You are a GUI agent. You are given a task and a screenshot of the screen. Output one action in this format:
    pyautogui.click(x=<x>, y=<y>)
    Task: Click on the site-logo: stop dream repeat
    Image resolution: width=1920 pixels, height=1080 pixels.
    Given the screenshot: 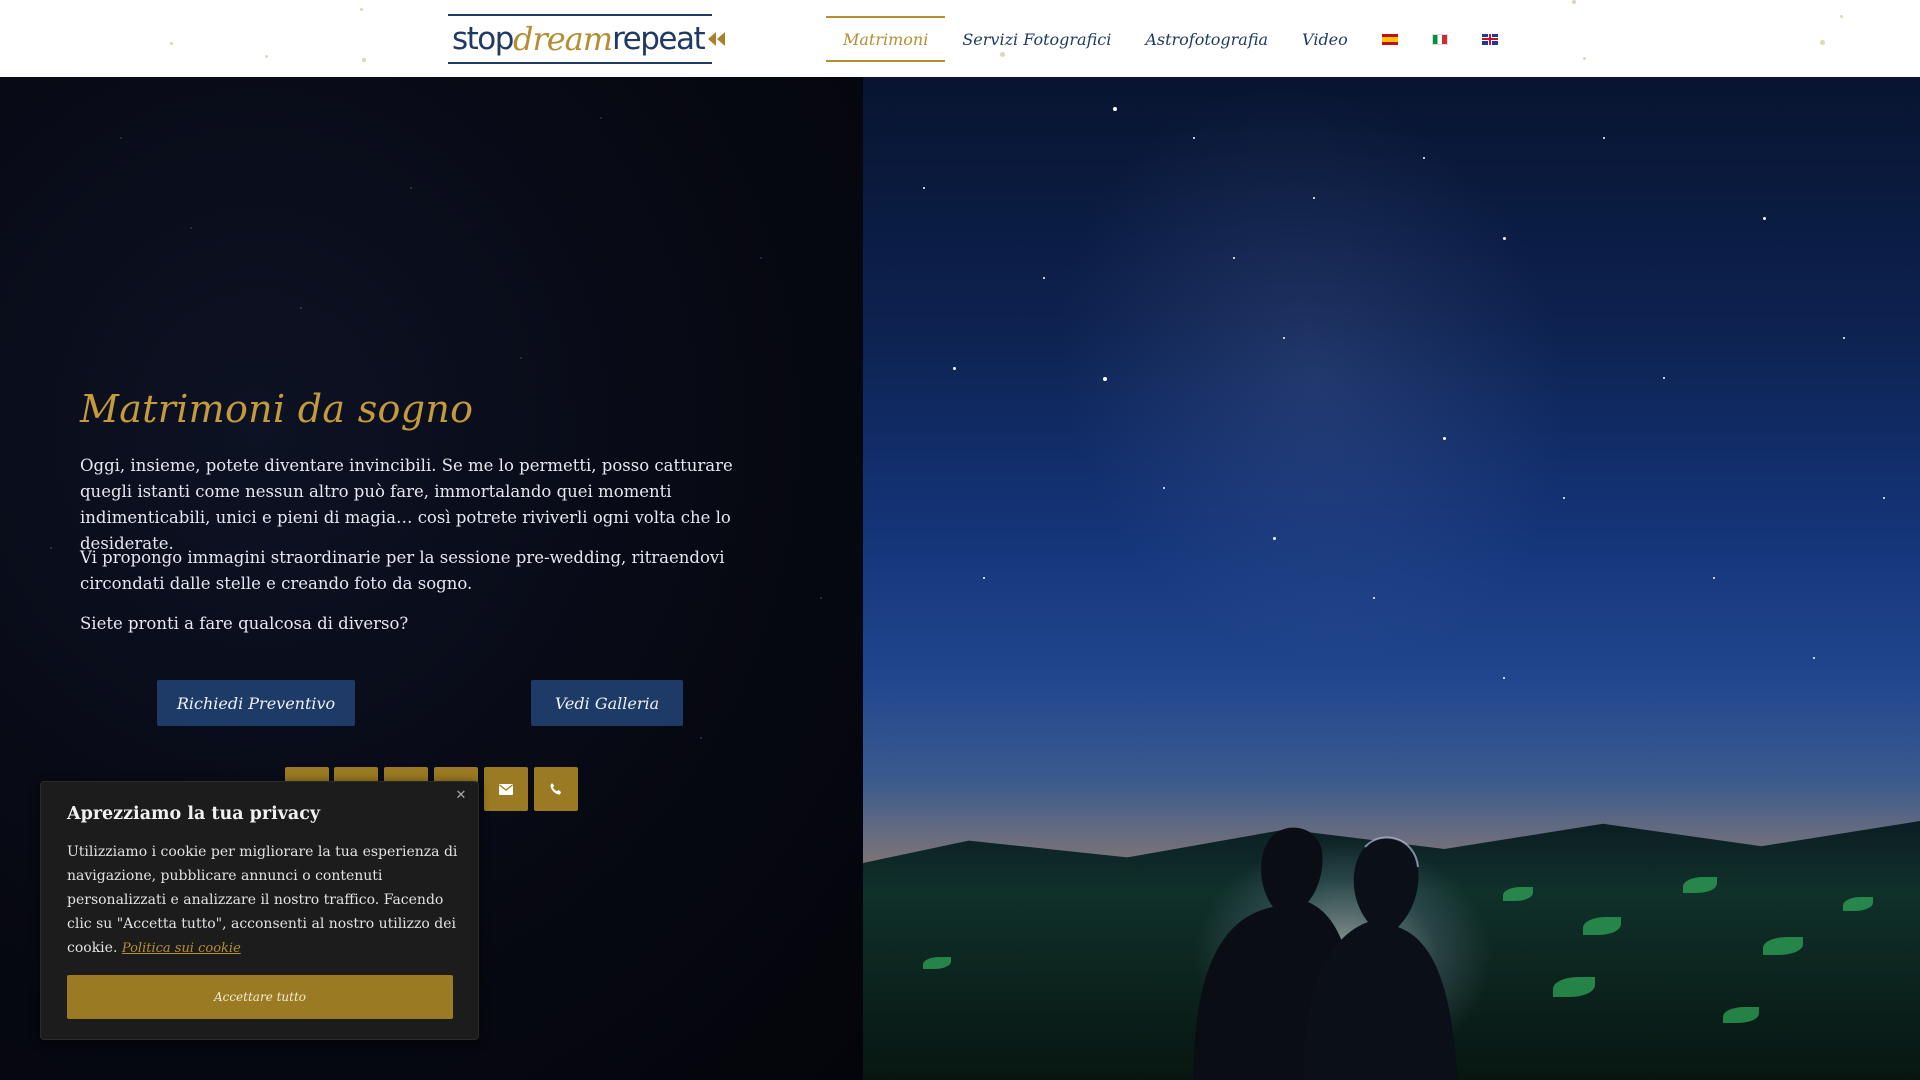 What is the action you would take?
    pyautogui.click(x=587, y=39)
    